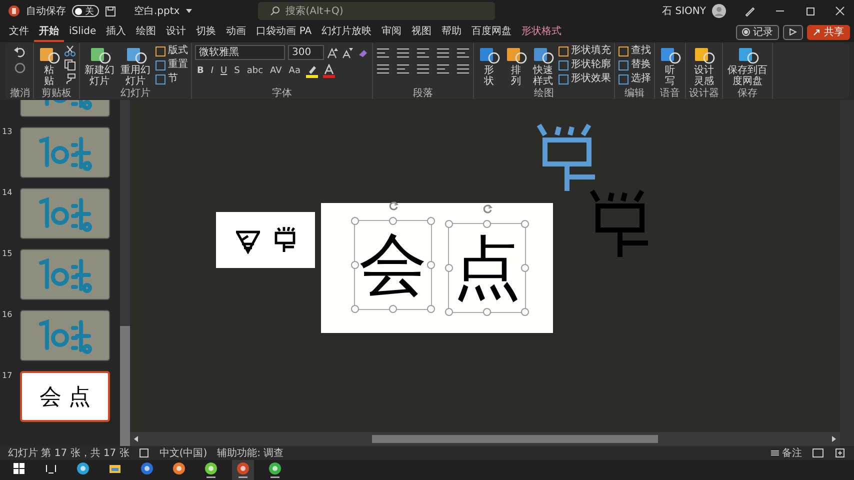  Describe the element at coordinates (49, 66) in the screenshot. I see `ribbon-button: 粘贴` at that location.